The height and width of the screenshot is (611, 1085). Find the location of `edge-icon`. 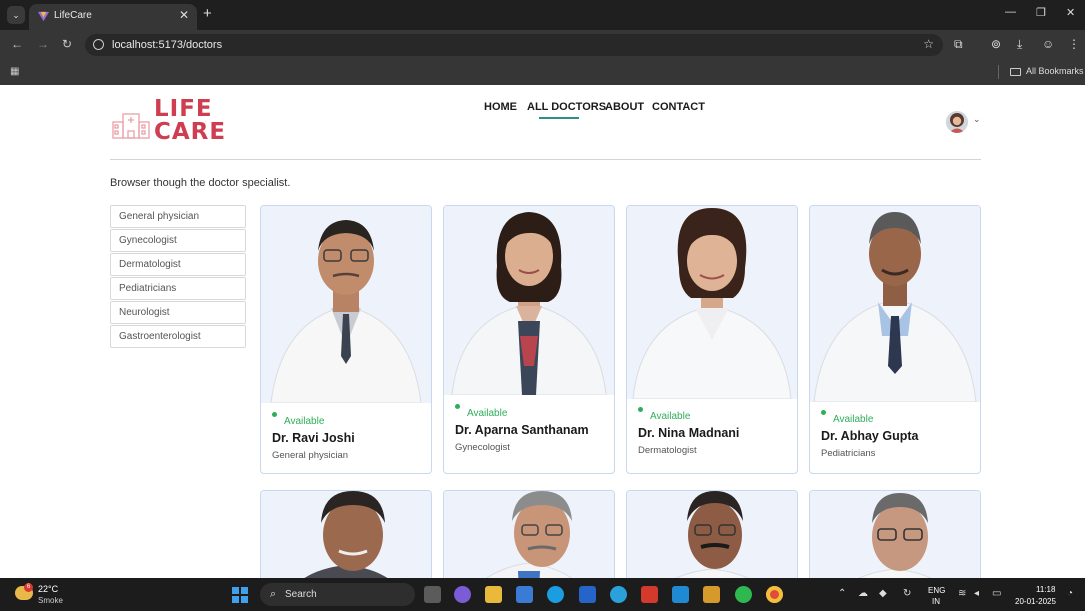

edge-icon is located at coordinates (555, 594).